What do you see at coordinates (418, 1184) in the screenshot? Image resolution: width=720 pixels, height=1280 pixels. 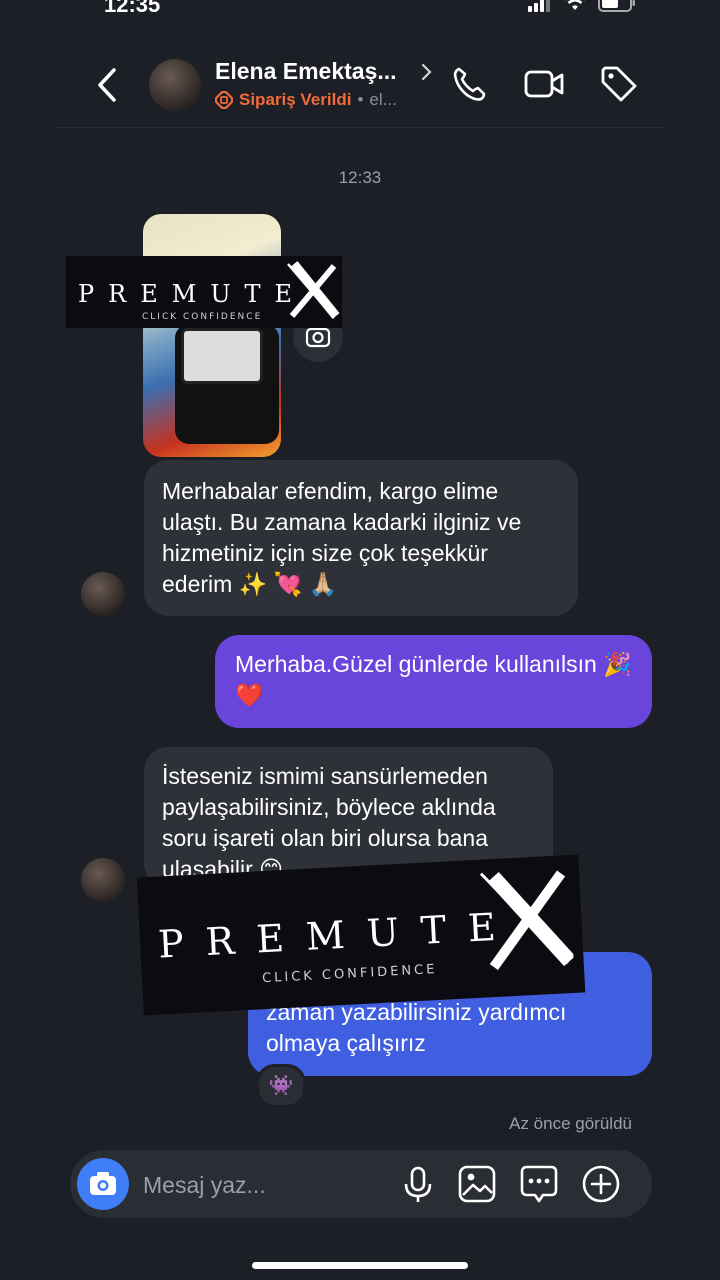 I see `microphone-icon` at bounding box center [418, 1184].